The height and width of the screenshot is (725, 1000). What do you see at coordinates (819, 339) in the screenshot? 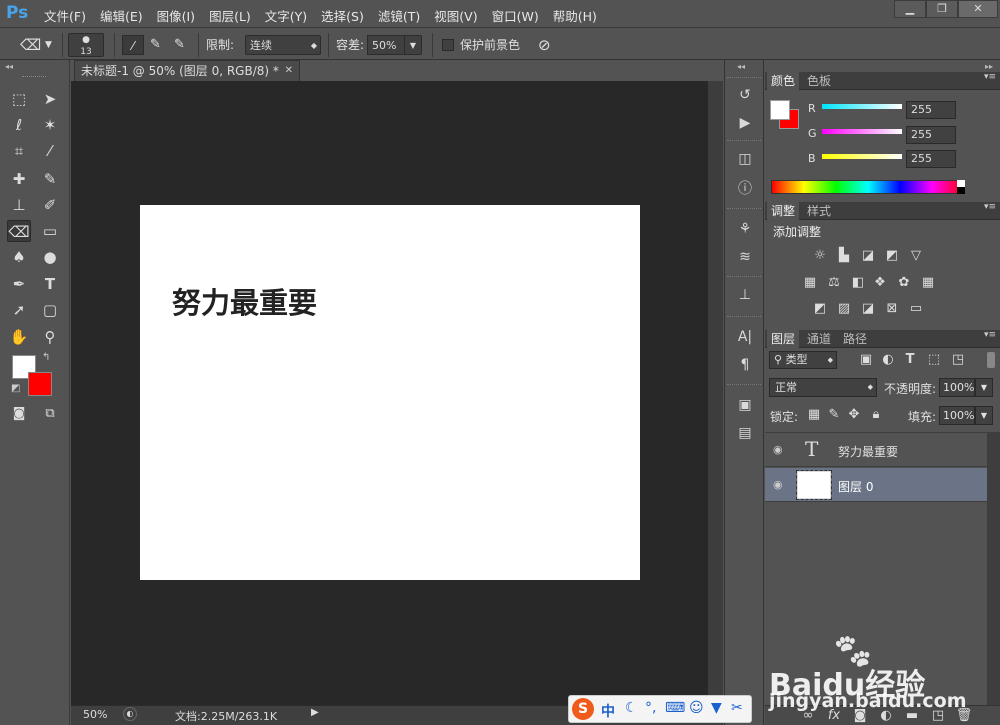
I see `tab-channels: 通道` at bounding box center [819, 339].